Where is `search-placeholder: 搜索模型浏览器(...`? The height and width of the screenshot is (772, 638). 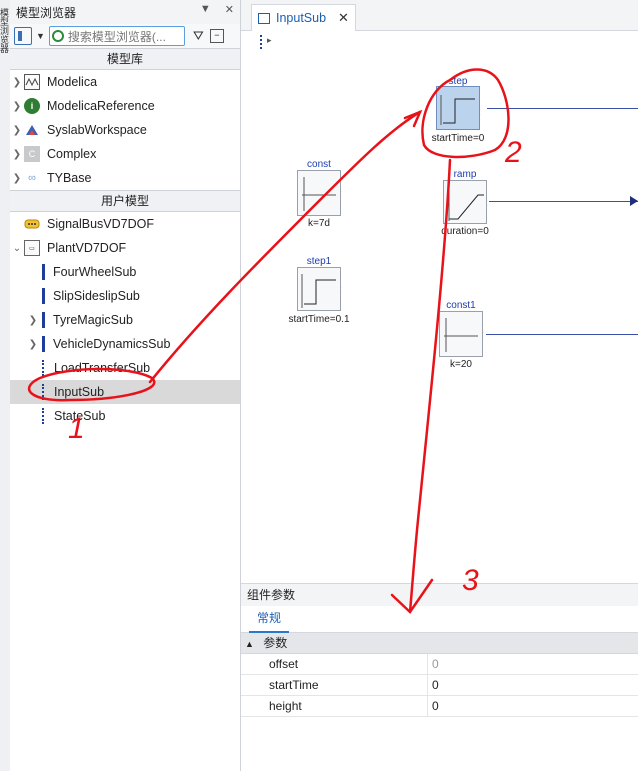
search-placeholder: 搜索模型浏览器(... is located at coordinates (116, 36).